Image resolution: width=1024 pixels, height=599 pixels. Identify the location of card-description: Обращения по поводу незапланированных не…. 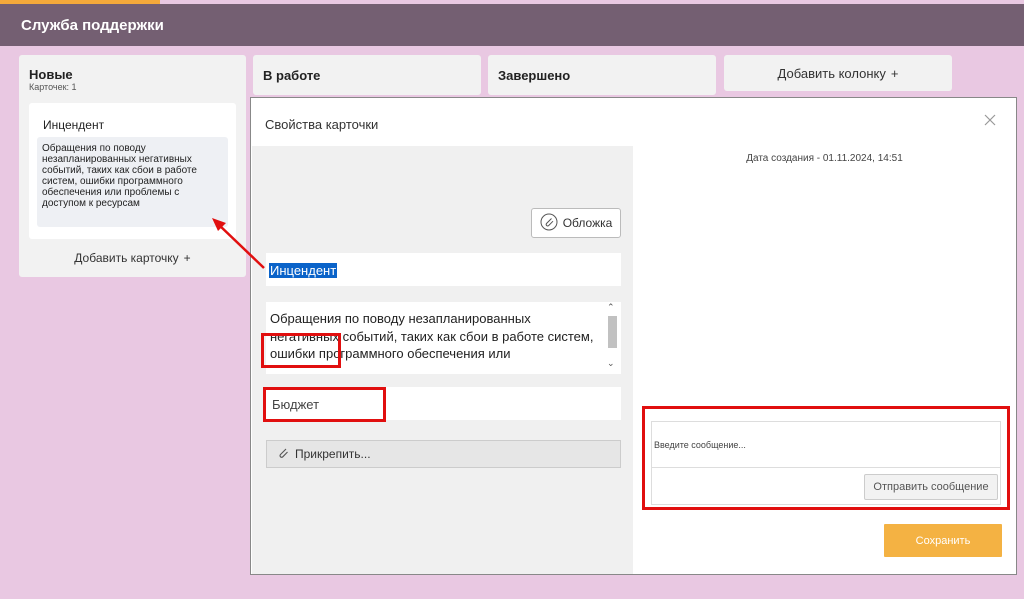
(132, 182).